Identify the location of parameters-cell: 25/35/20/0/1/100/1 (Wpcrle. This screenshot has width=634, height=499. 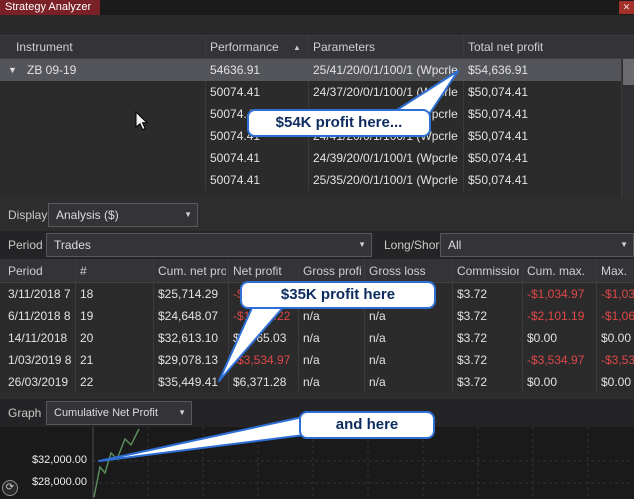
(385, 180).